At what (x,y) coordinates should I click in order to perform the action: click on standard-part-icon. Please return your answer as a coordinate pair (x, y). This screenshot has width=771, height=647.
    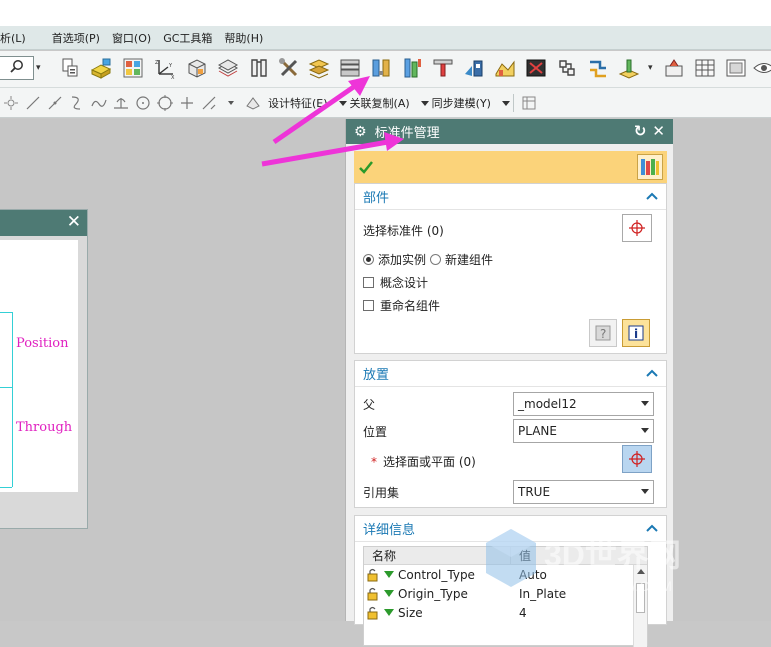
    Looking at the image, I should click on (381, 68).